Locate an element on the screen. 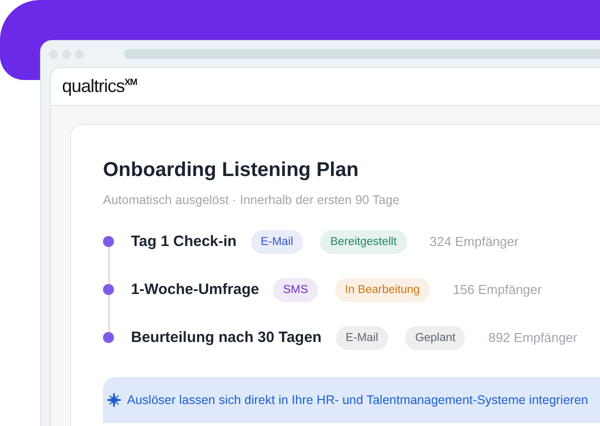 Image resolution: width=600 pixels, height=426 pixels. sparkle-icon is located at coordinates (114, 400).